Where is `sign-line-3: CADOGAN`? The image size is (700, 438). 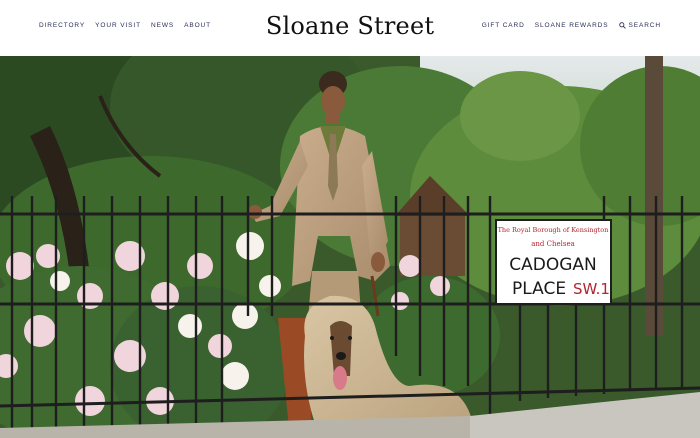 sign-line-3: CADOGAN is located at coordinates (553, 265).